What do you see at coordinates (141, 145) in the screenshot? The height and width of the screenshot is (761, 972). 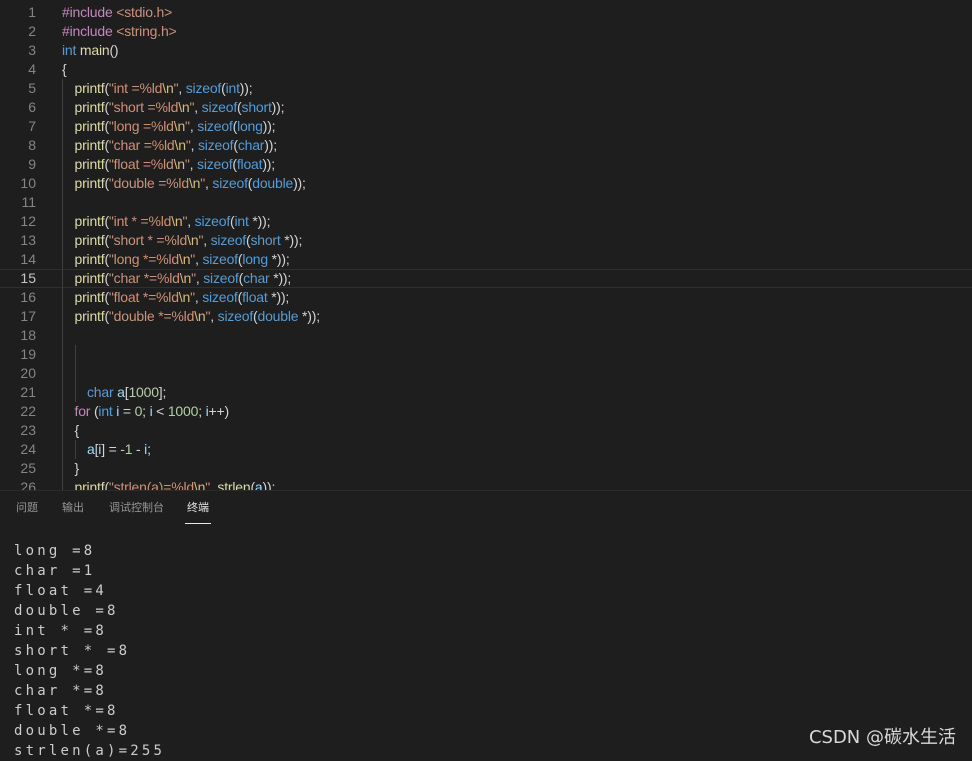 I see `code-token: "char =%ld` at bounding box center [141, 145].